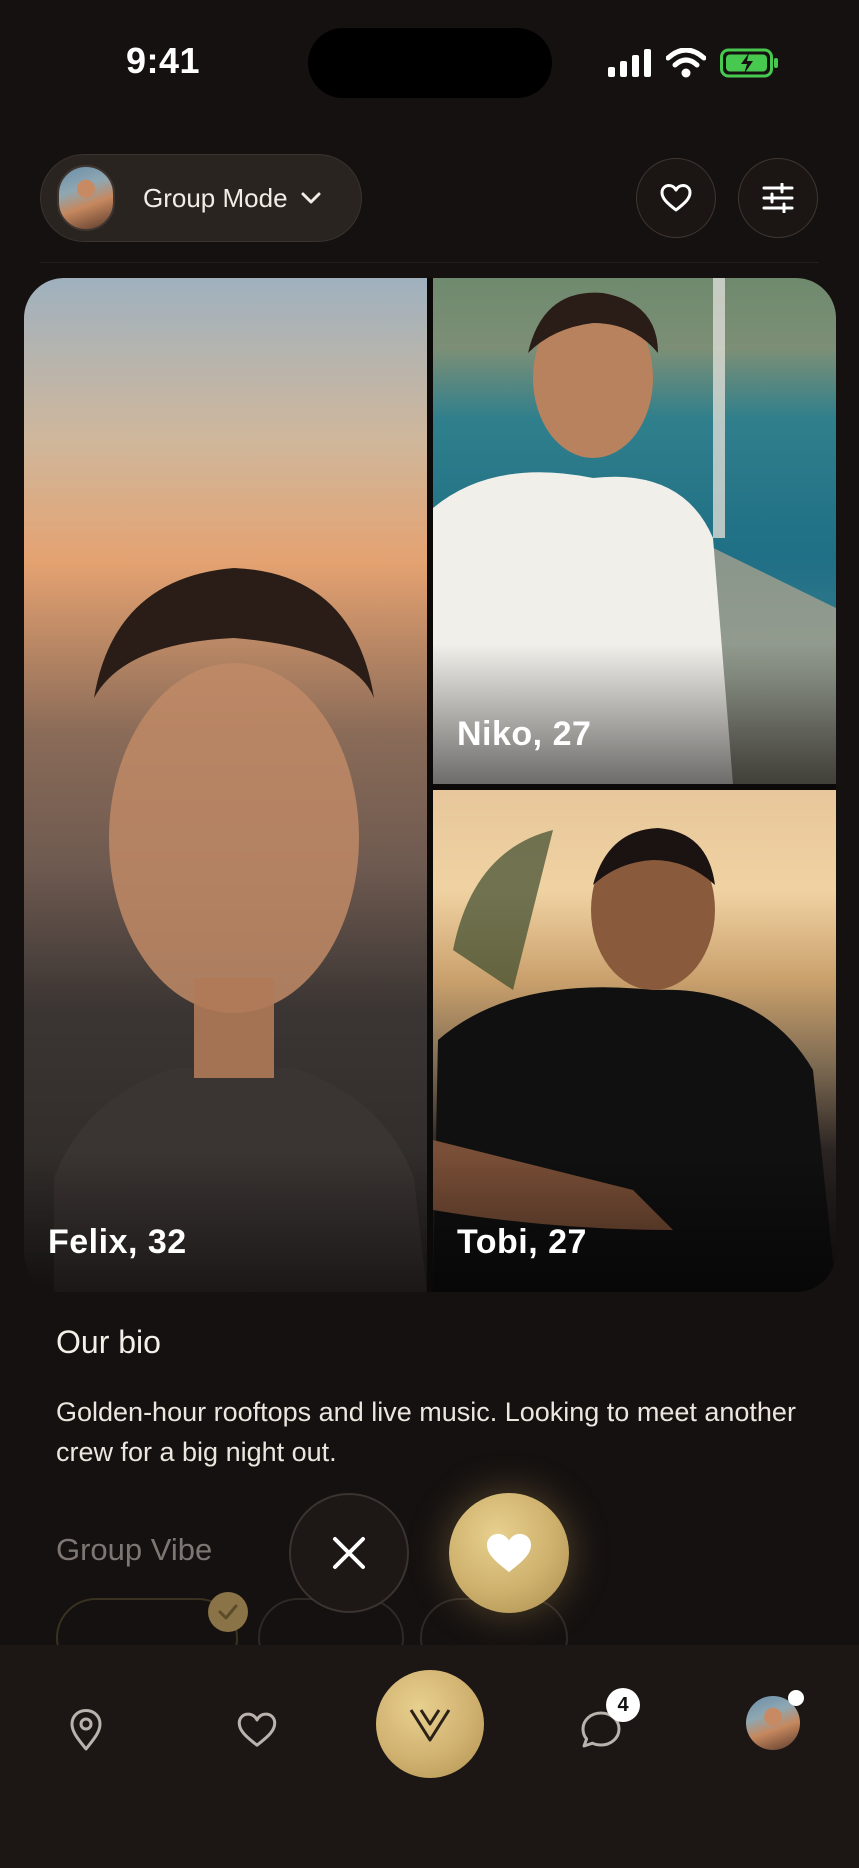  What do you see at coordinates (108, 1342) in the screenshot?
I see `bio-title: Our bio` at bounding box center [108, 1342].